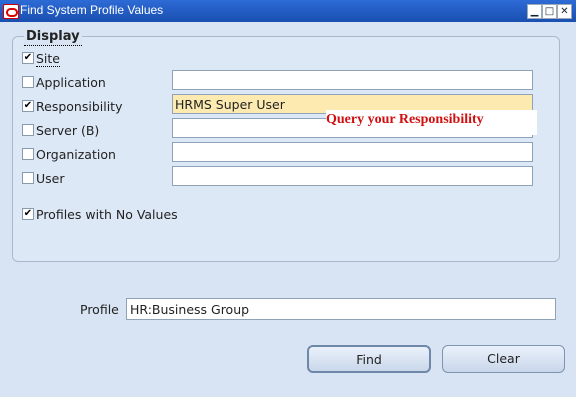 The image size is (576, 397). Describe the element at coordinates (11, 11) in the screenshot. I see `oracle-logo-icon` at that location.